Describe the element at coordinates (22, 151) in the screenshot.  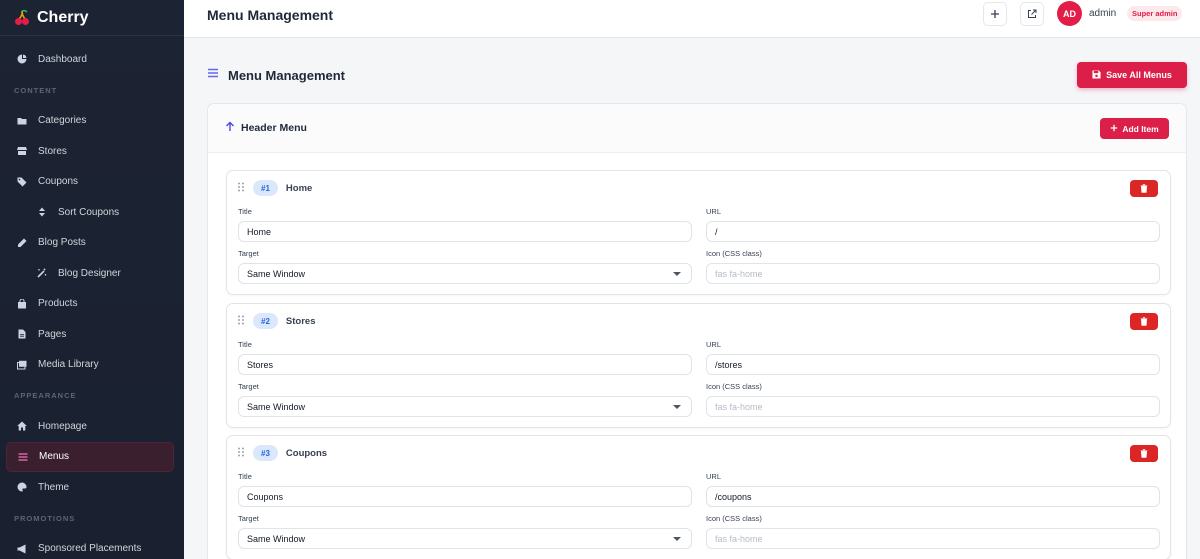
I see `store-icon` at that location.